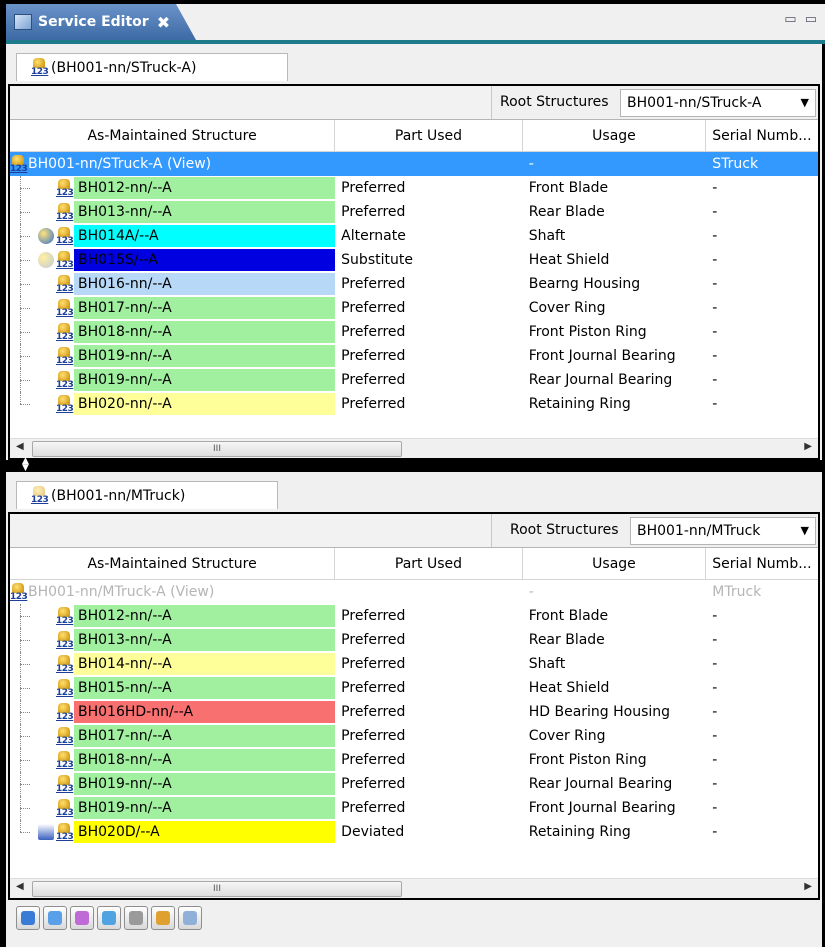 Image resolution: width=825 pixels, height=947 pixels. Describe the element at coordinates (205, 616) in the screenshot. I see `part-name: BH012-nn/--A` at that location.